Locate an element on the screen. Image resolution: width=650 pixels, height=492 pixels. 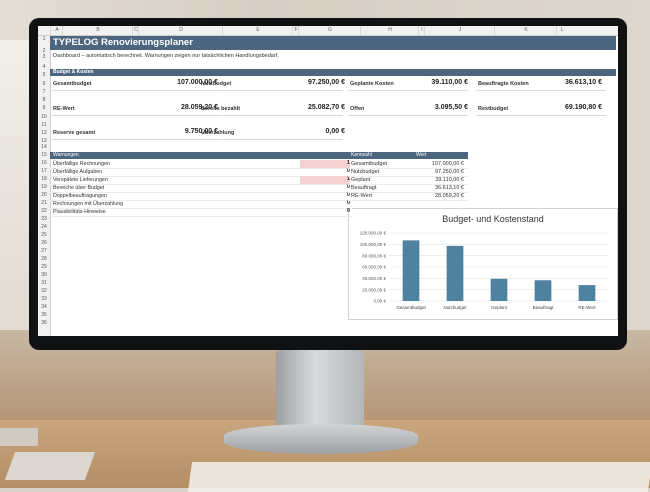
kpi-restbudget-value: 69.190,80 € is located at coordinates (567, 107).